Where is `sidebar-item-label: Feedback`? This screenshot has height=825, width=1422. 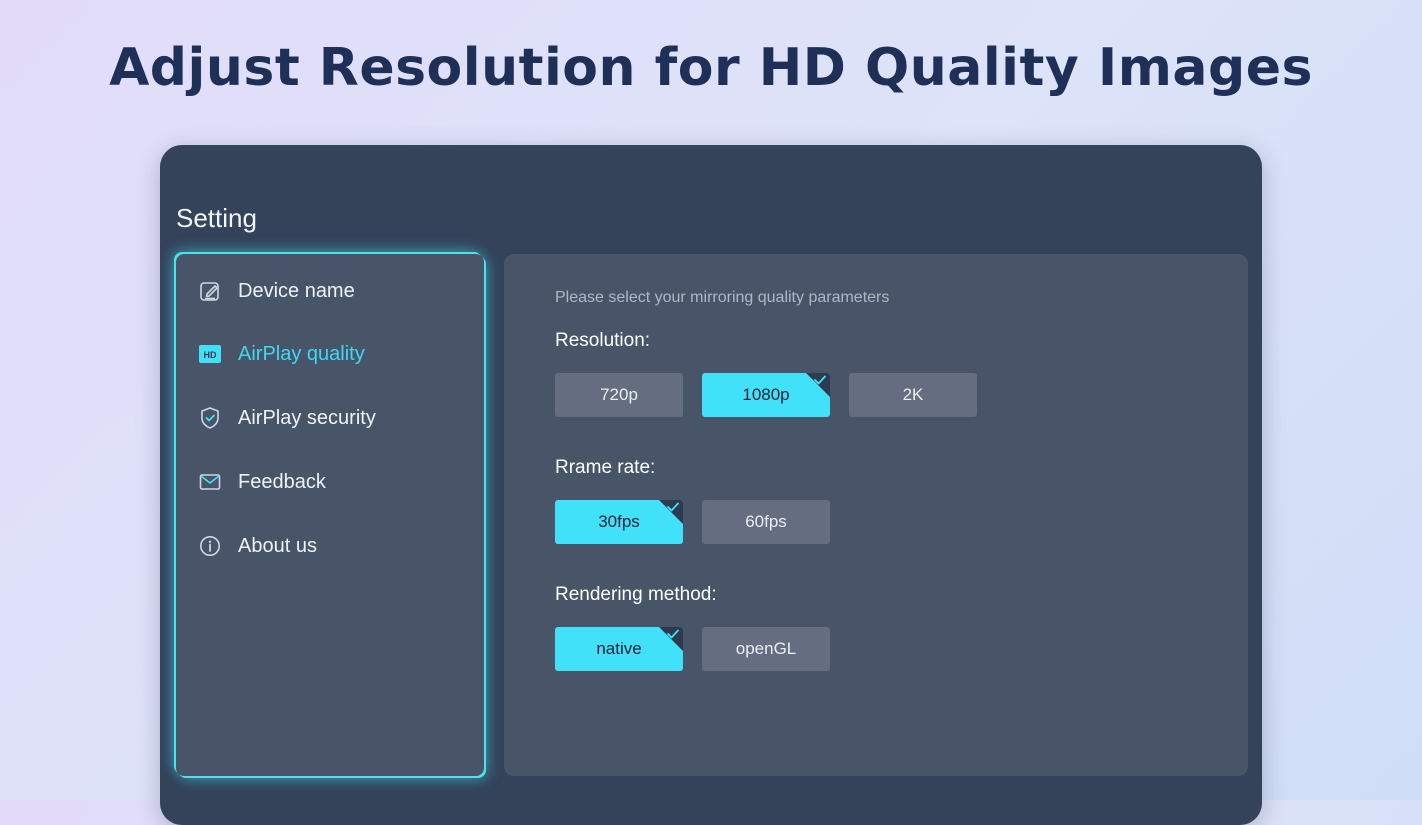 sidebar-item-label: Feedback is located at coordinates (282, 481).